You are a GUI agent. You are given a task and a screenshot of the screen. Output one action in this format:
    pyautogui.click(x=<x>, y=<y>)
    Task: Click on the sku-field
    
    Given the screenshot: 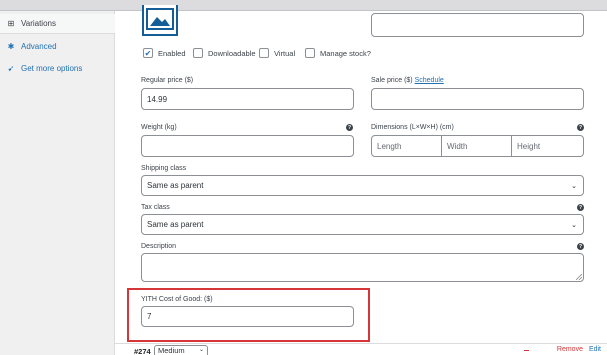 What is the action you would take?
    pyautogui.click(x=477, y=25)
    